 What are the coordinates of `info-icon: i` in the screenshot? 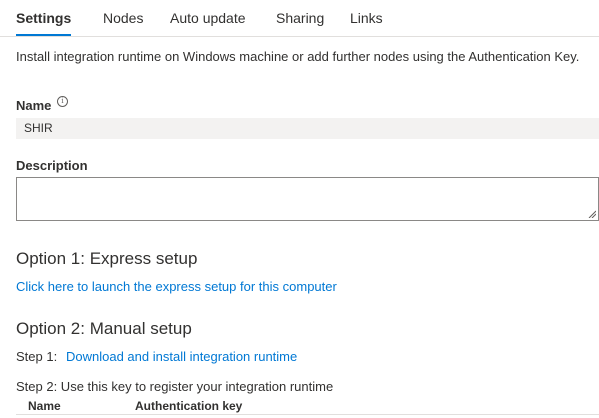 It's located at (62, 101).